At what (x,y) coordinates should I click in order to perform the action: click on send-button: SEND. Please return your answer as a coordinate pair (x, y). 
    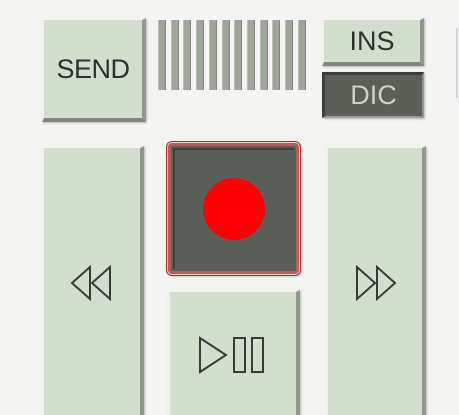
    Looking at the image, I should click on (94, 70).